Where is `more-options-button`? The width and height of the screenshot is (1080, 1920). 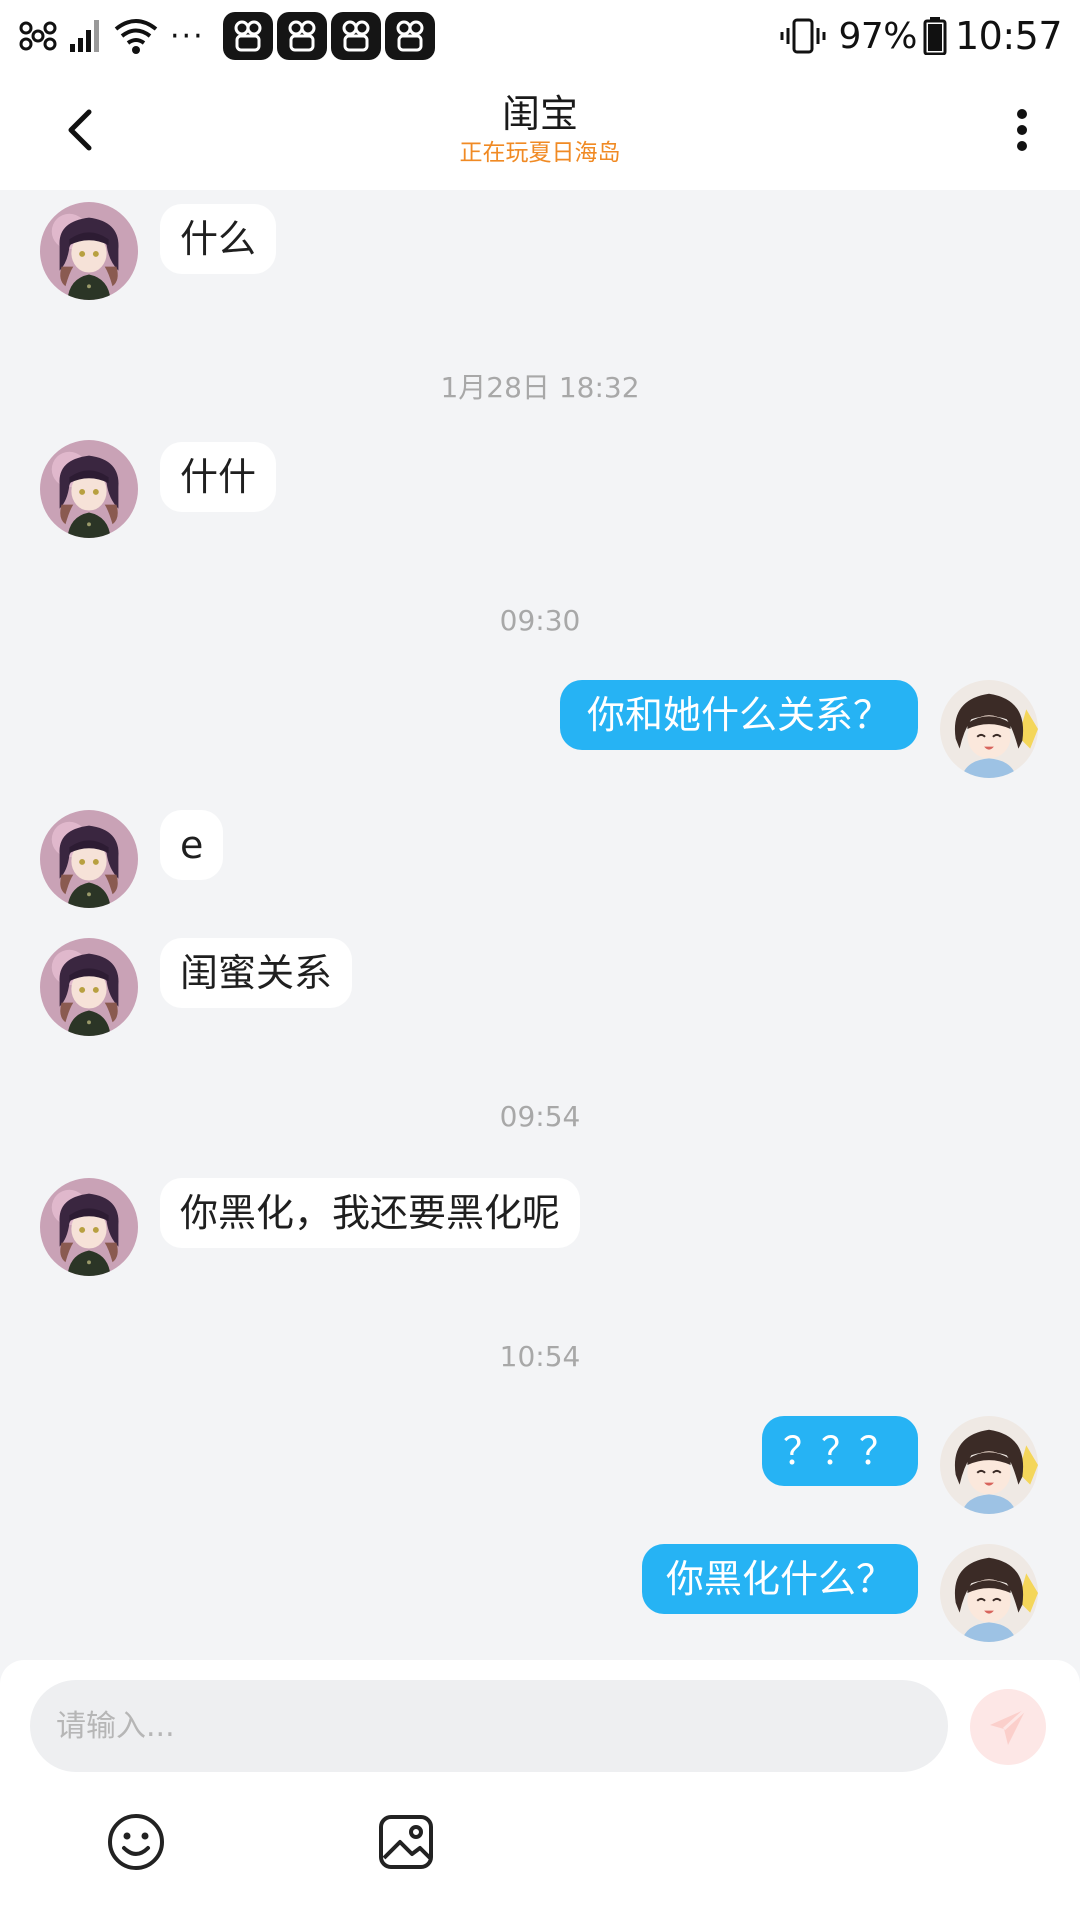
more-options-button is located at coordinates (1022, 130).